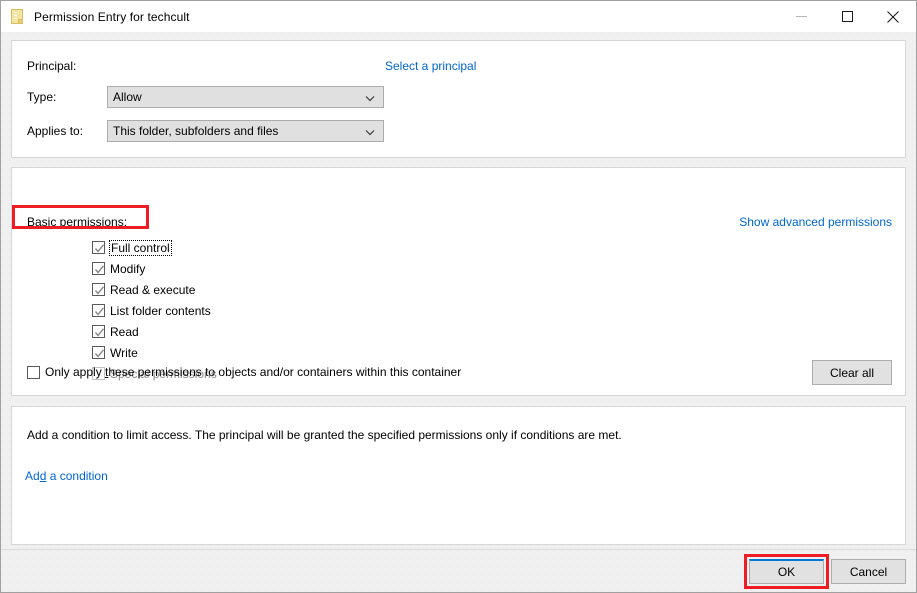 The height and width of the screenshot is (593, 917). What do you see at coordinates (77, 222) in the screenshot?
I see `basic-permissions-heading: Basic permissions:` at bounding box center [77, 222].